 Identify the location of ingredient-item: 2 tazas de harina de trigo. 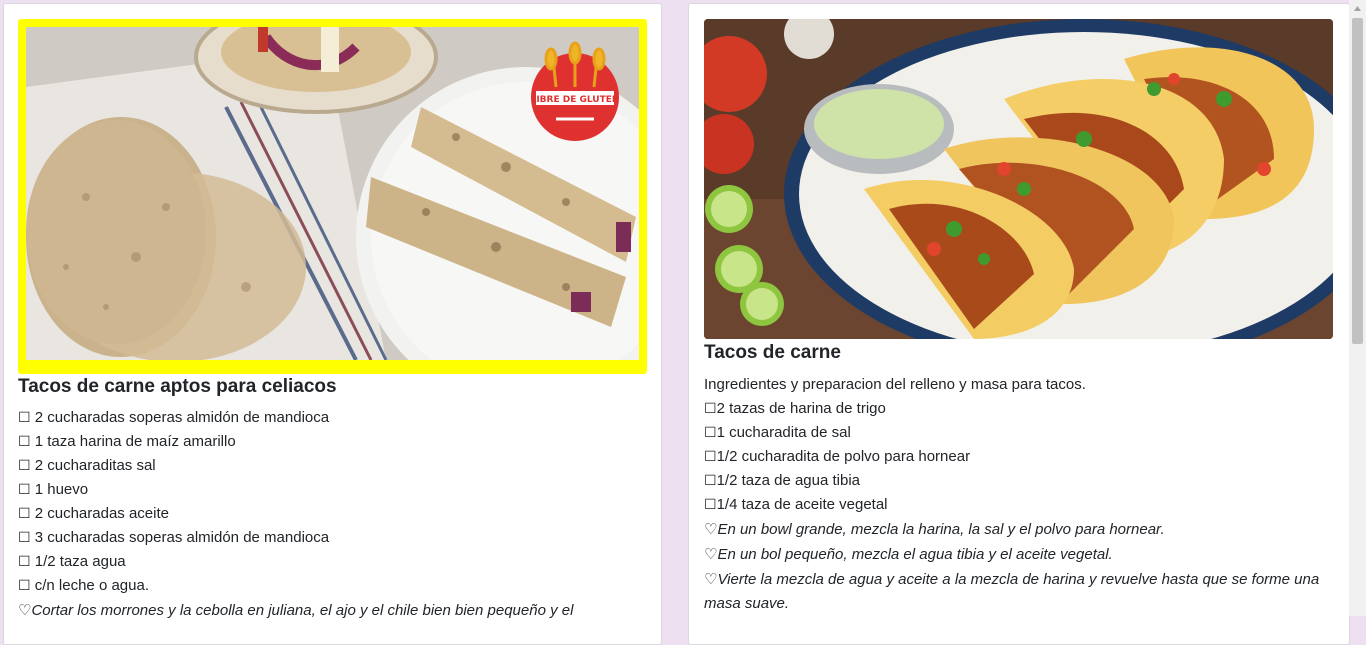
(1014, 409).